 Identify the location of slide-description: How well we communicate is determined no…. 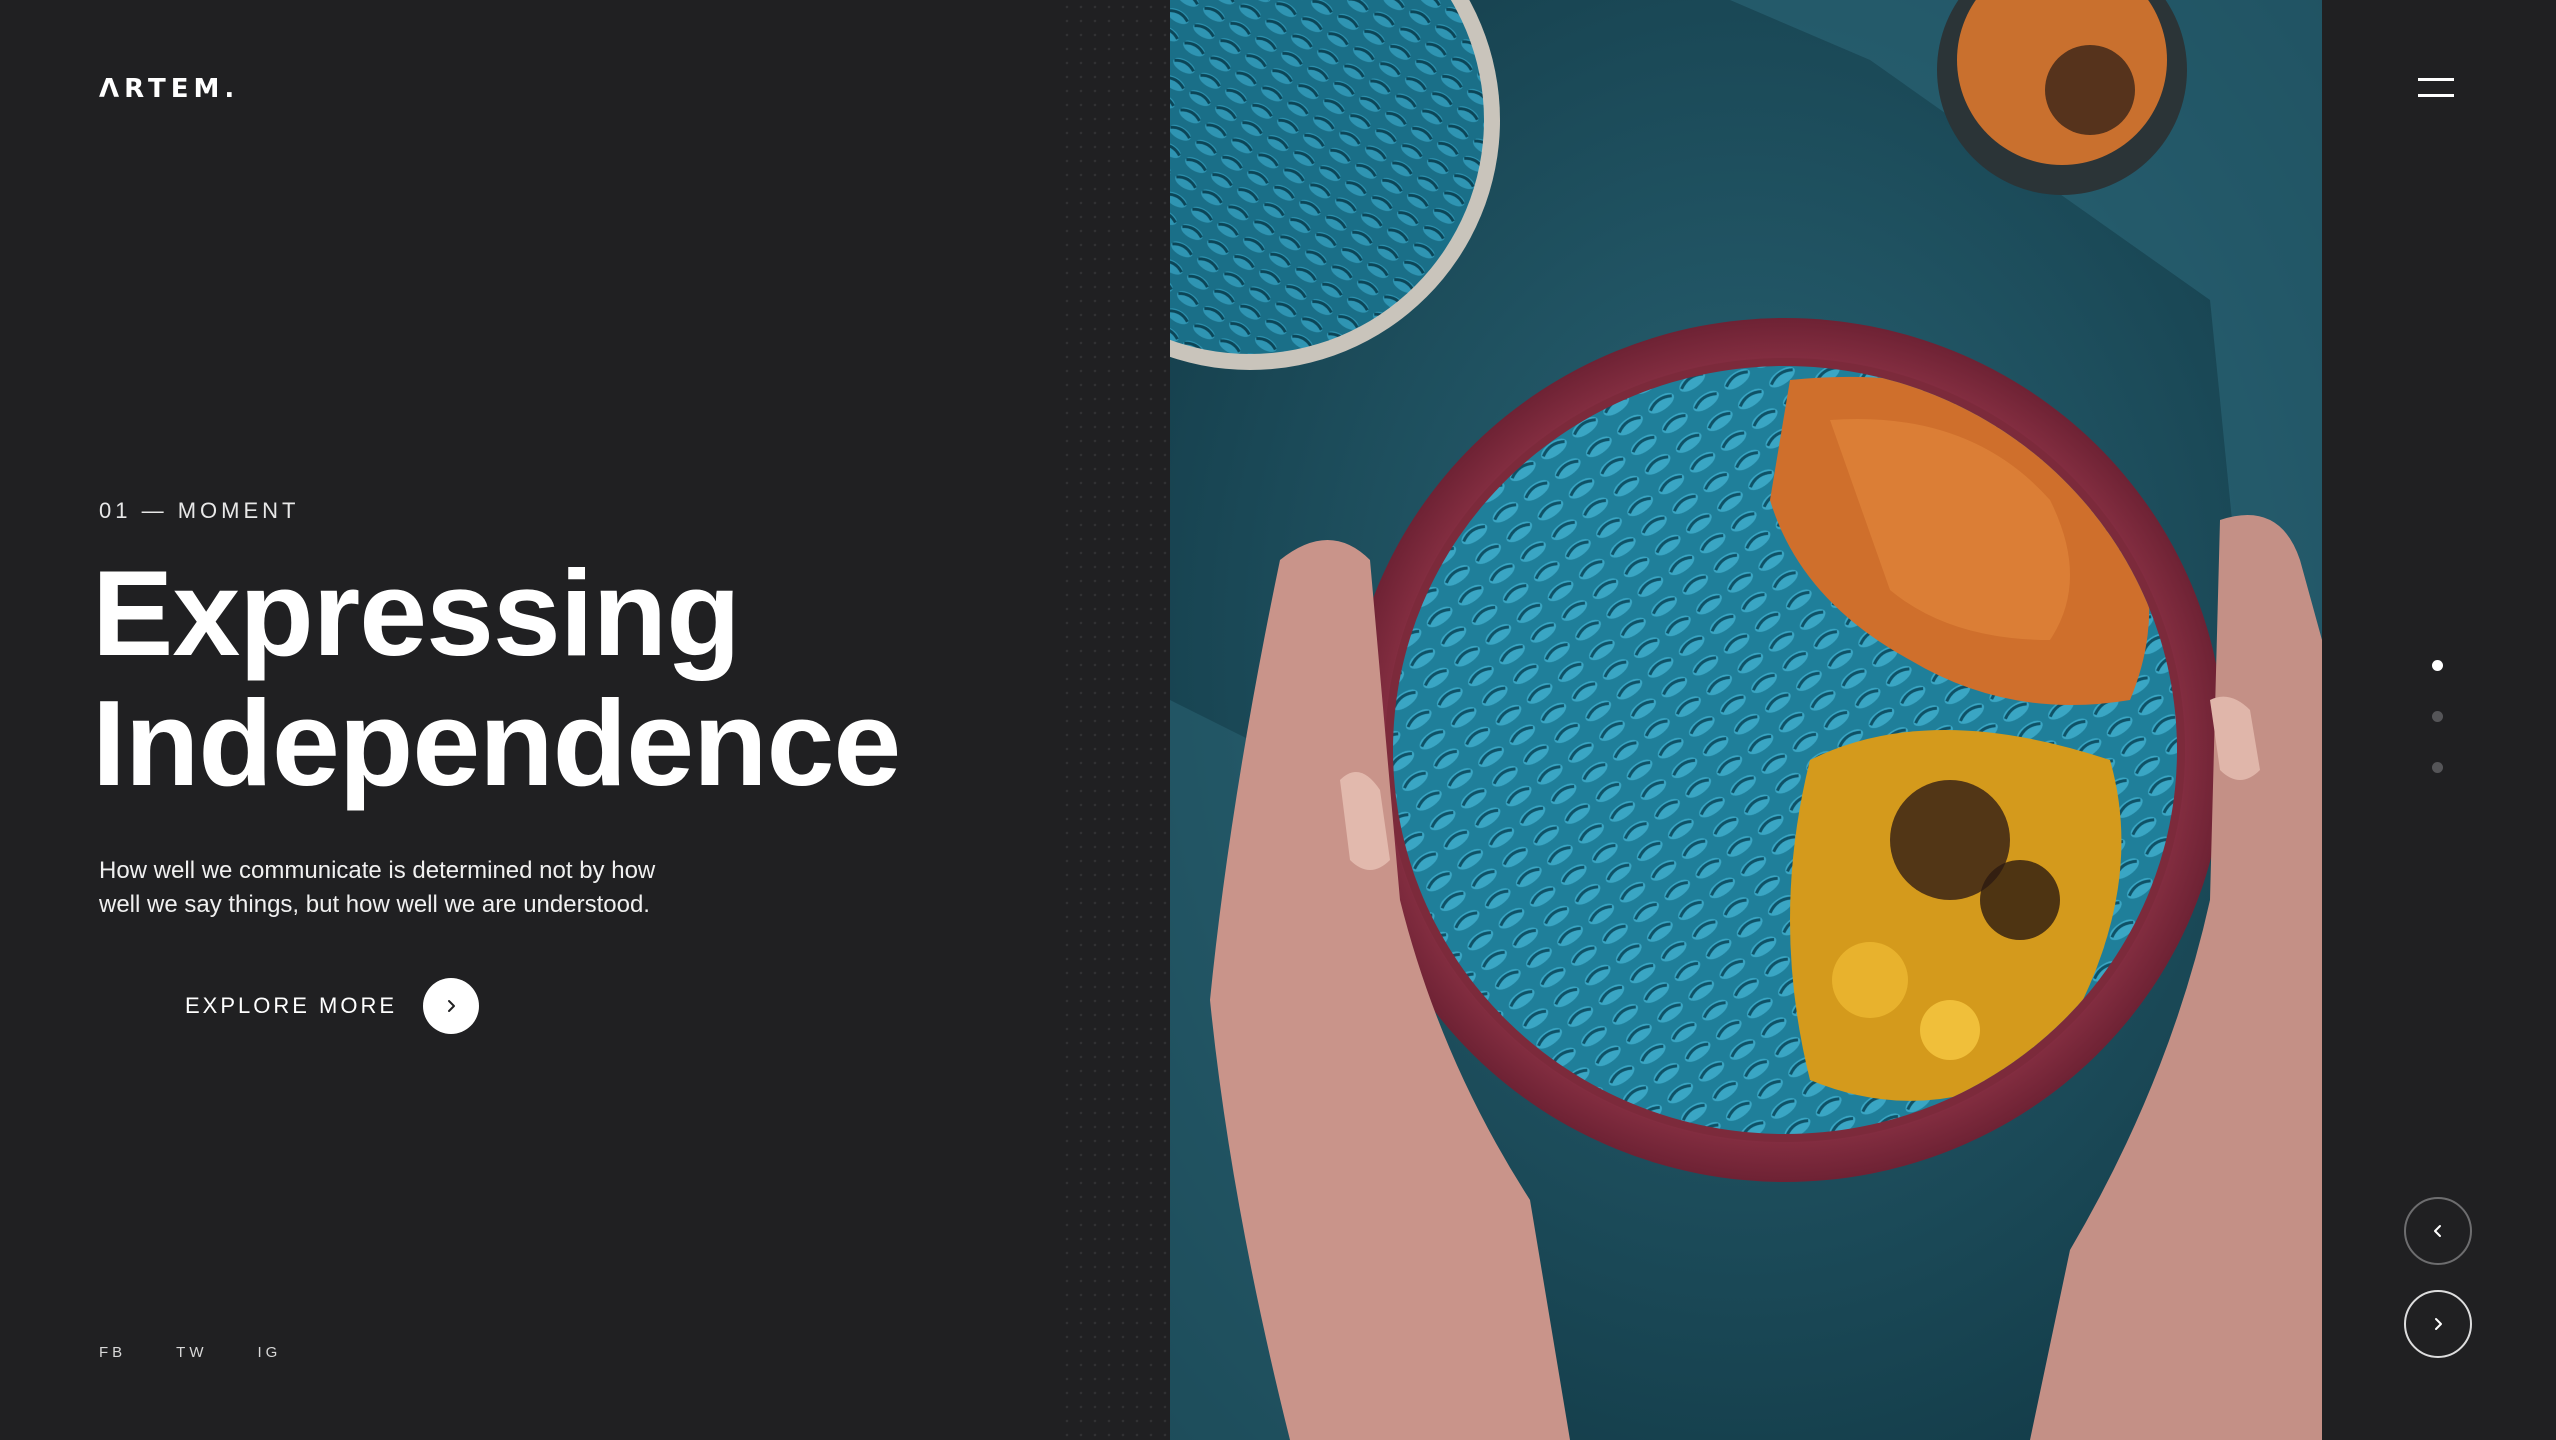
(377, 887).